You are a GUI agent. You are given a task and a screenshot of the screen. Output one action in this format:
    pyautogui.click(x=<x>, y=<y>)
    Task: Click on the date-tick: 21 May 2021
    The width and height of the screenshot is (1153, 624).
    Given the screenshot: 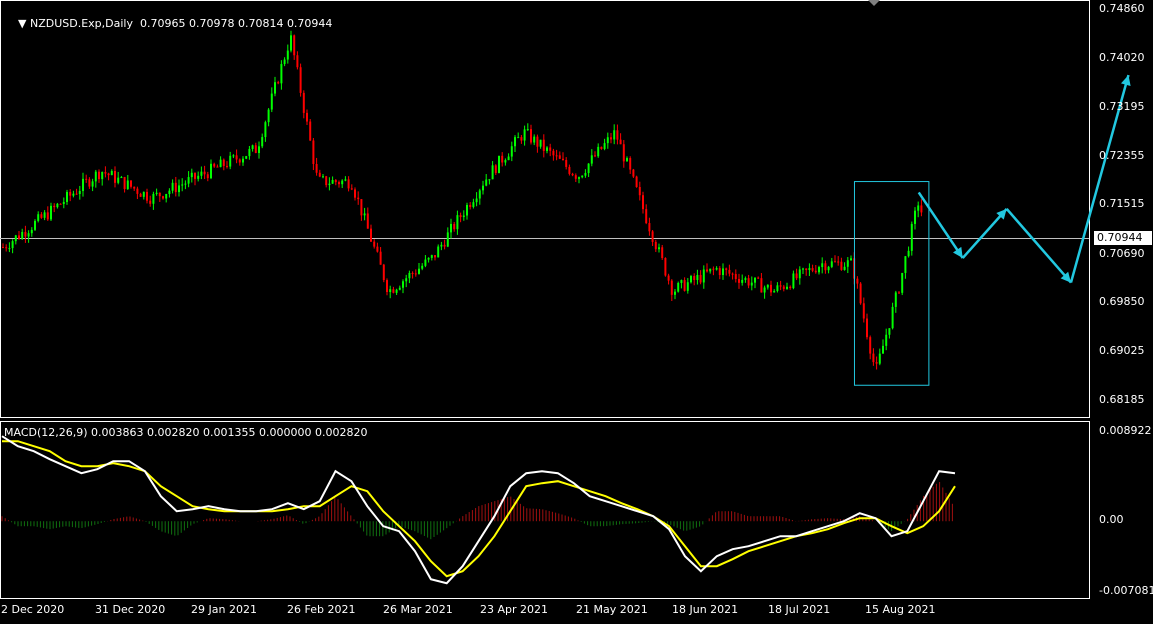 What is the action you would take?
    pyautogui.click(x=612, y=609)
    